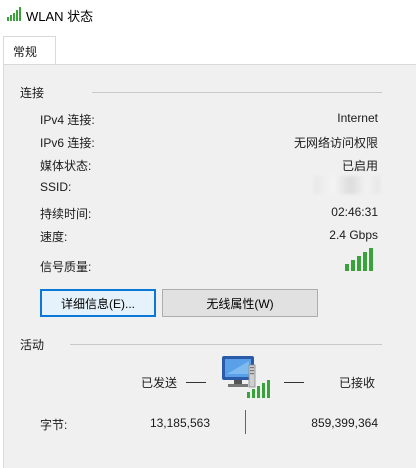 The image size is (416, 468). What do you see at coordinates (240, 303) in the screenshot?
I see `wireless-properties-button: 无线属性(W)` at bounding box center [240, 303].